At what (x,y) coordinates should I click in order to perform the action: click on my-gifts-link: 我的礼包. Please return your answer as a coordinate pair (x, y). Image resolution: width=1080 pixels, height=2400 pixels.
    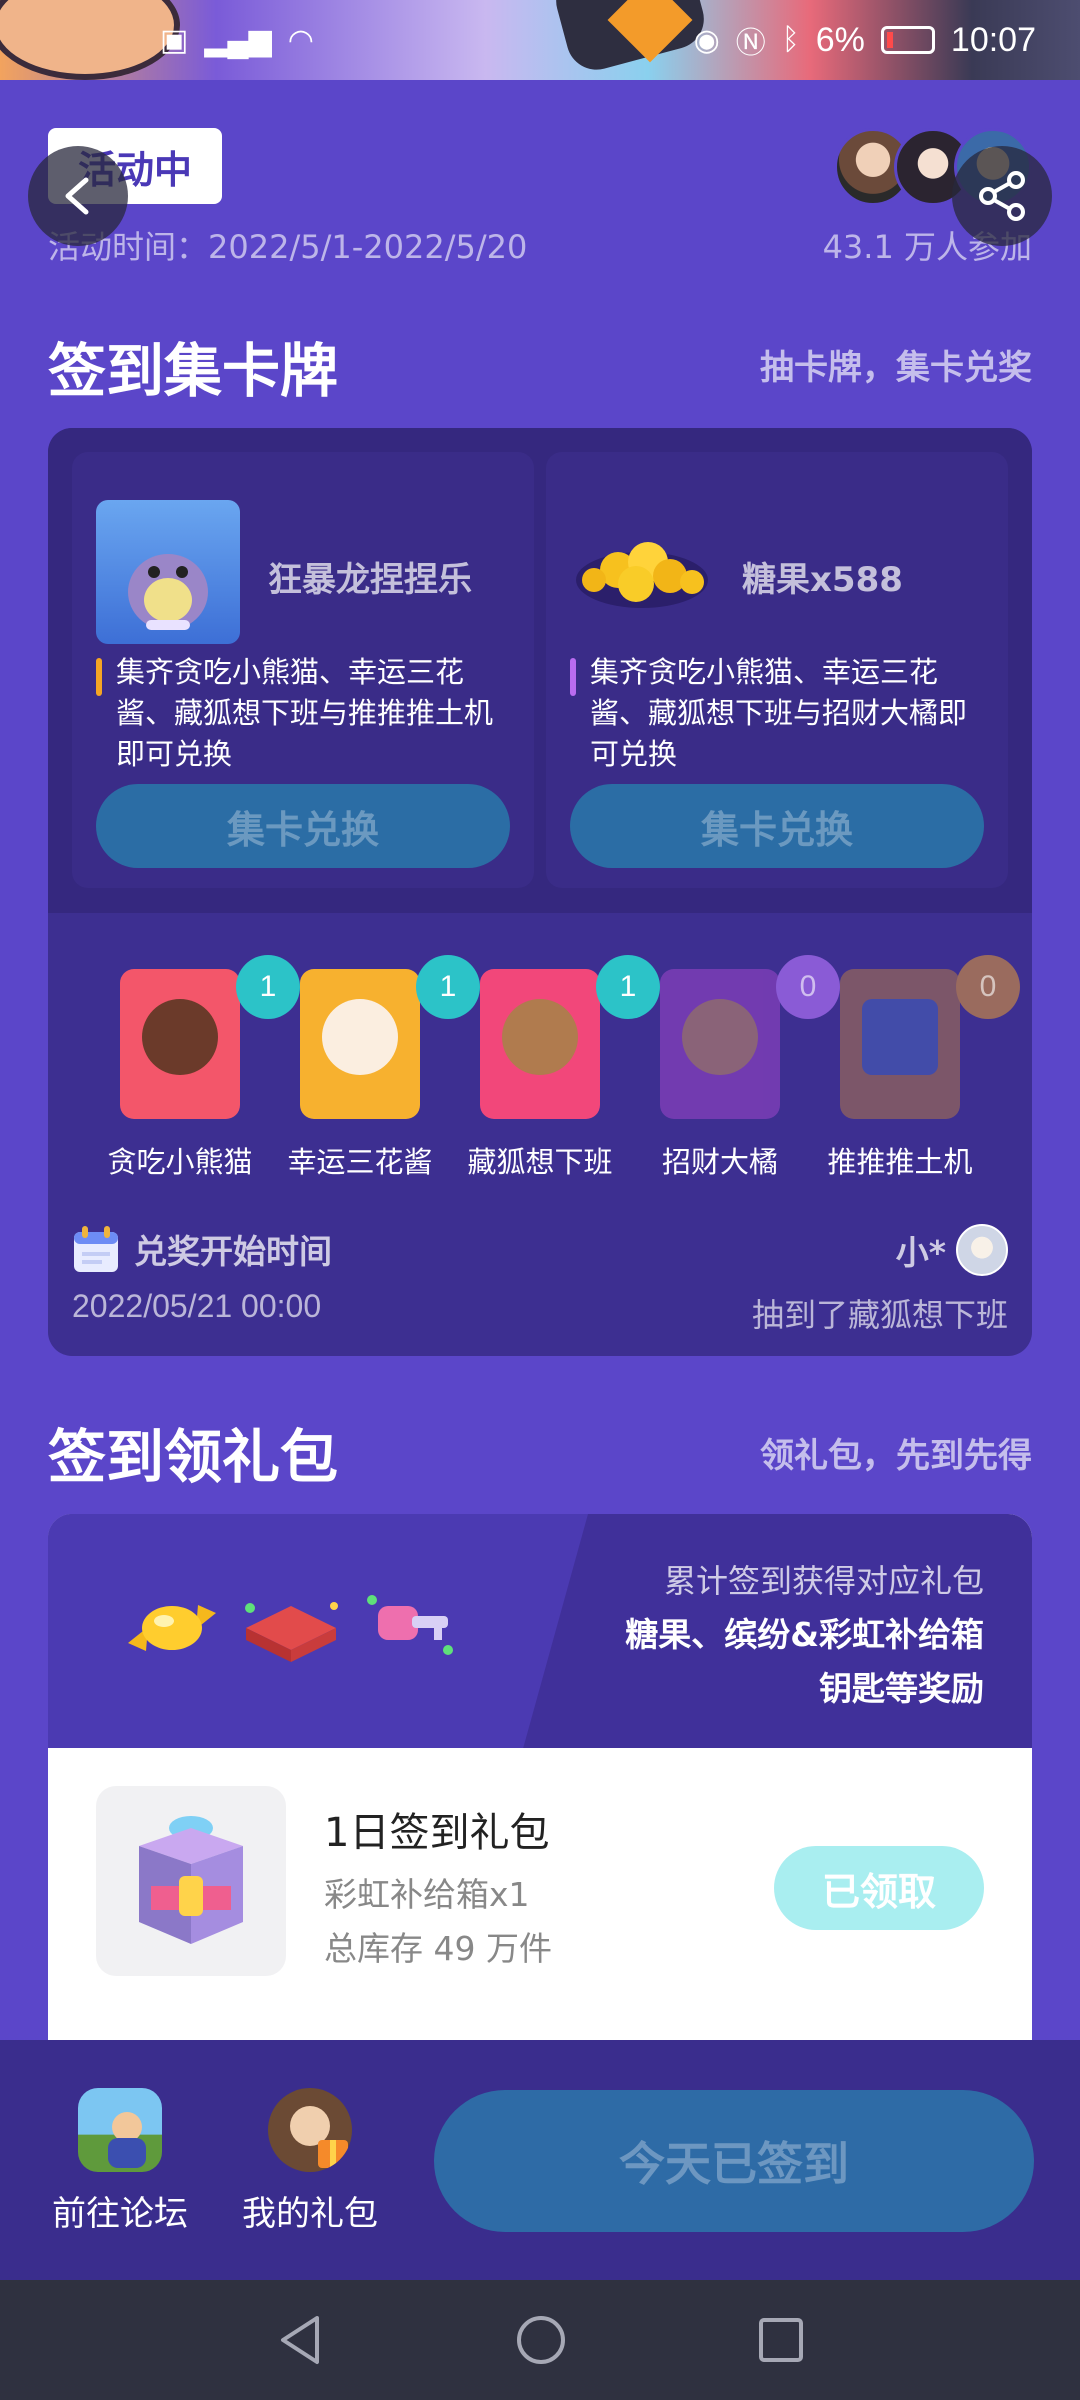
    Looking at the image, I should click on (310, 2161).